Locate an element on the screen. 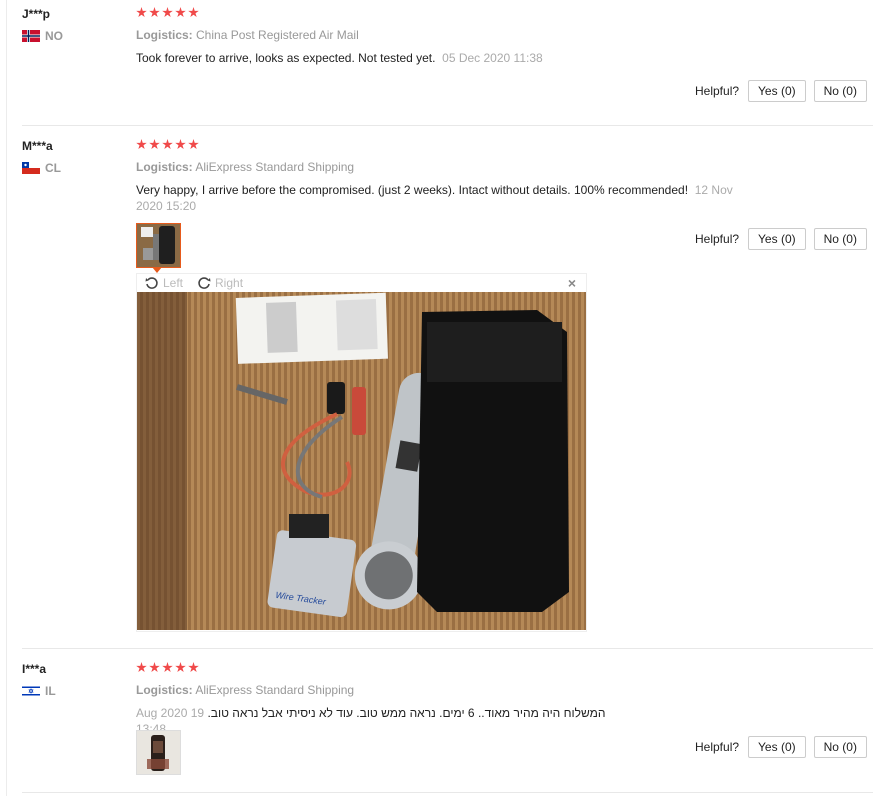 The width and height of the screenshot is (894, 796). country-code: CL is located at coordinates (53, 168).